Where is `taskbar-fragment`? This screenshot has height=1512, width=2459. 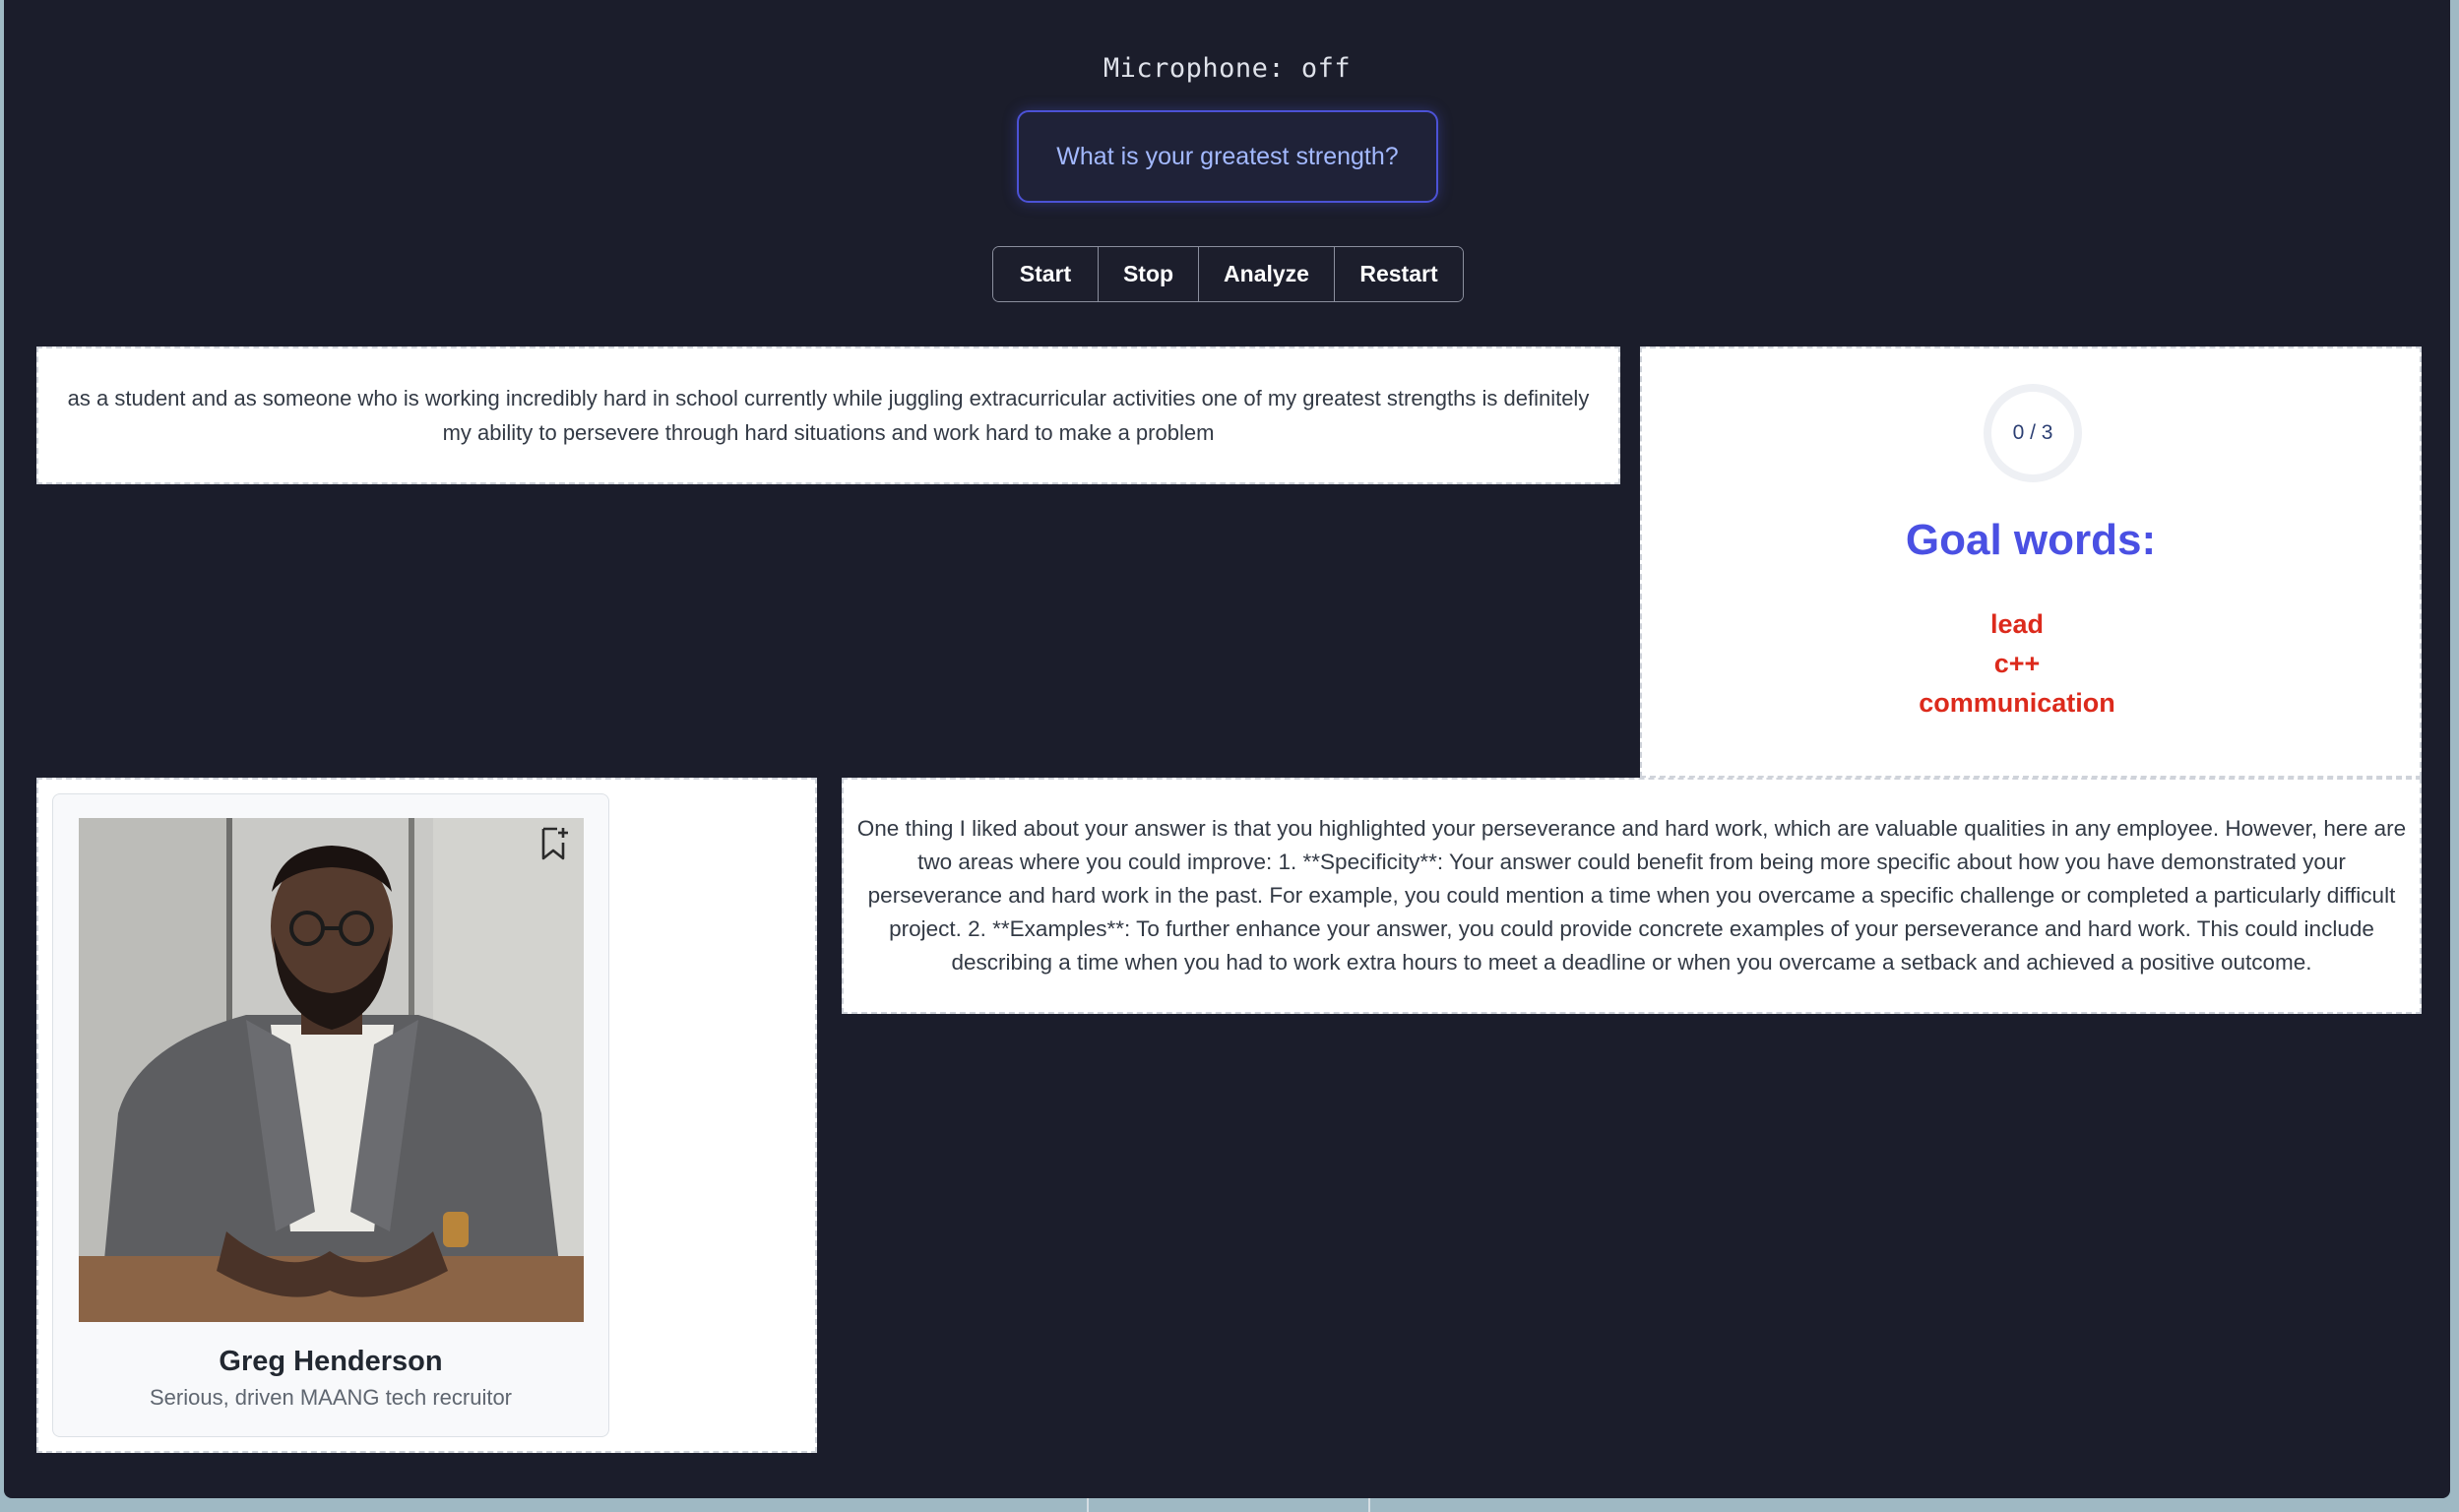
taskbar-fragment is located at coordinates (1228, 1505).